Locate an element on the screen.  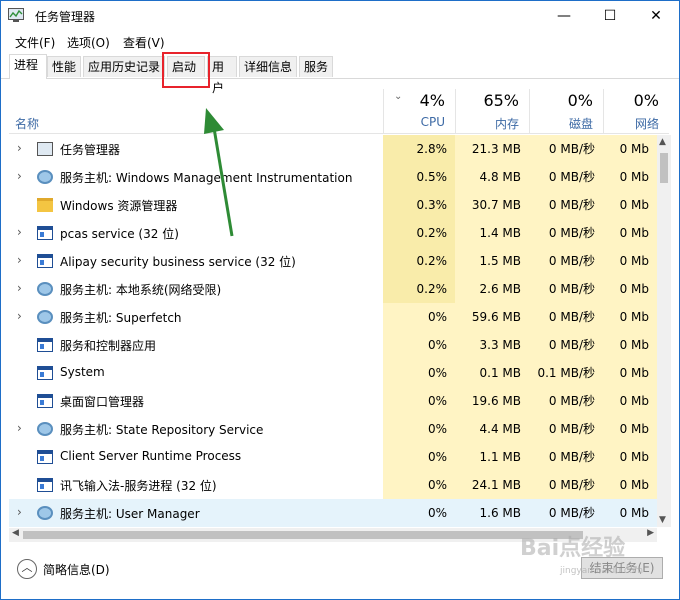
process-name: 讯飞输入法-服务进程 (32 位) is located at coordinates (138, 486).